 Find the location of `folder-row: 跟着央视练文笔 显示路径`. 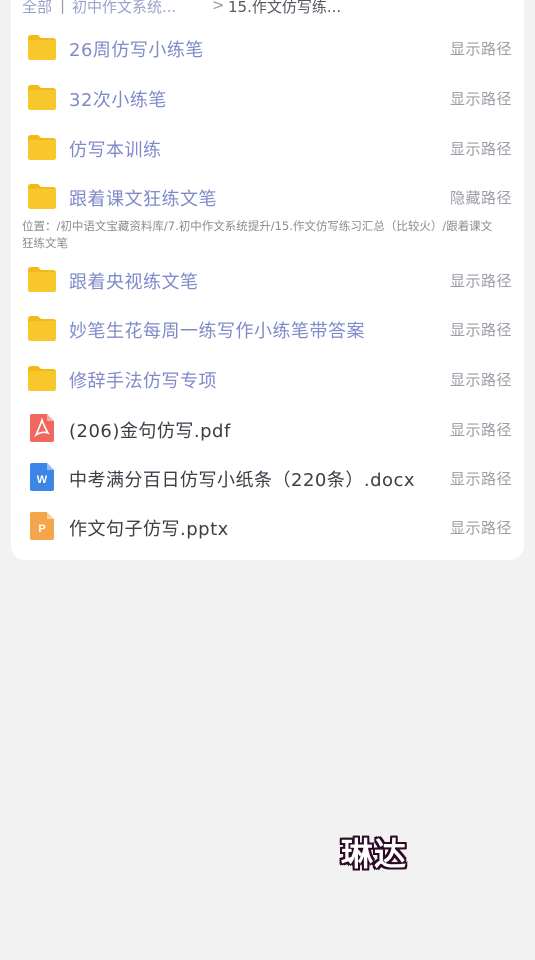

folder-row: 跟着央视练文笔 显示路径 is located at coordinates (267, 280).